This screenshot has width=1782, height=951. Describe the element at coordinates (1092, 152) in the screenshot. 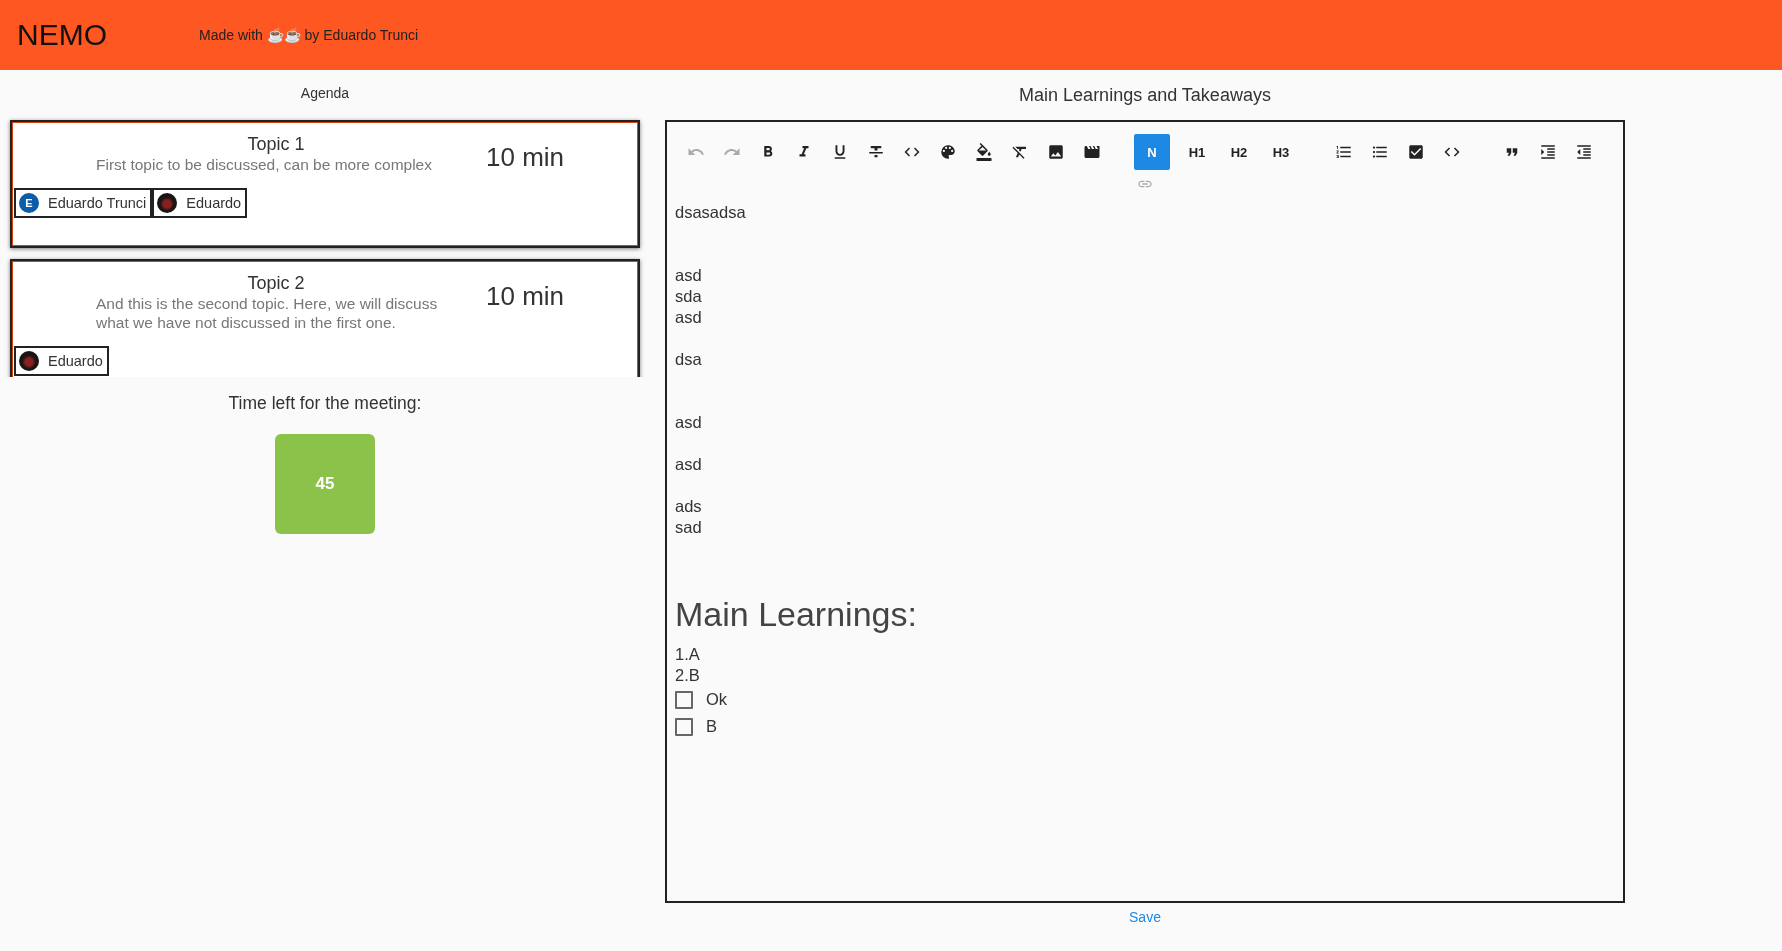

I see `clapperboard-icon` at that location.